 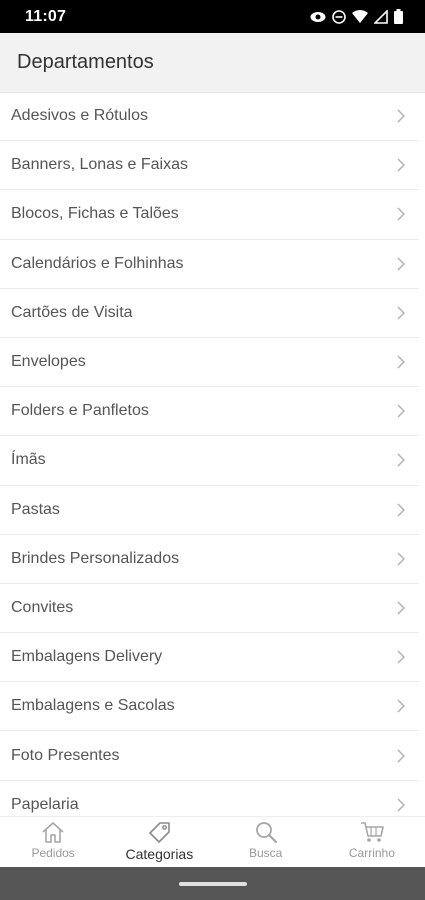 What do you see at coordinates (339, 16) in the screenshot?
I see `do-not-disturb-icon` at bounding box center [339, 16].